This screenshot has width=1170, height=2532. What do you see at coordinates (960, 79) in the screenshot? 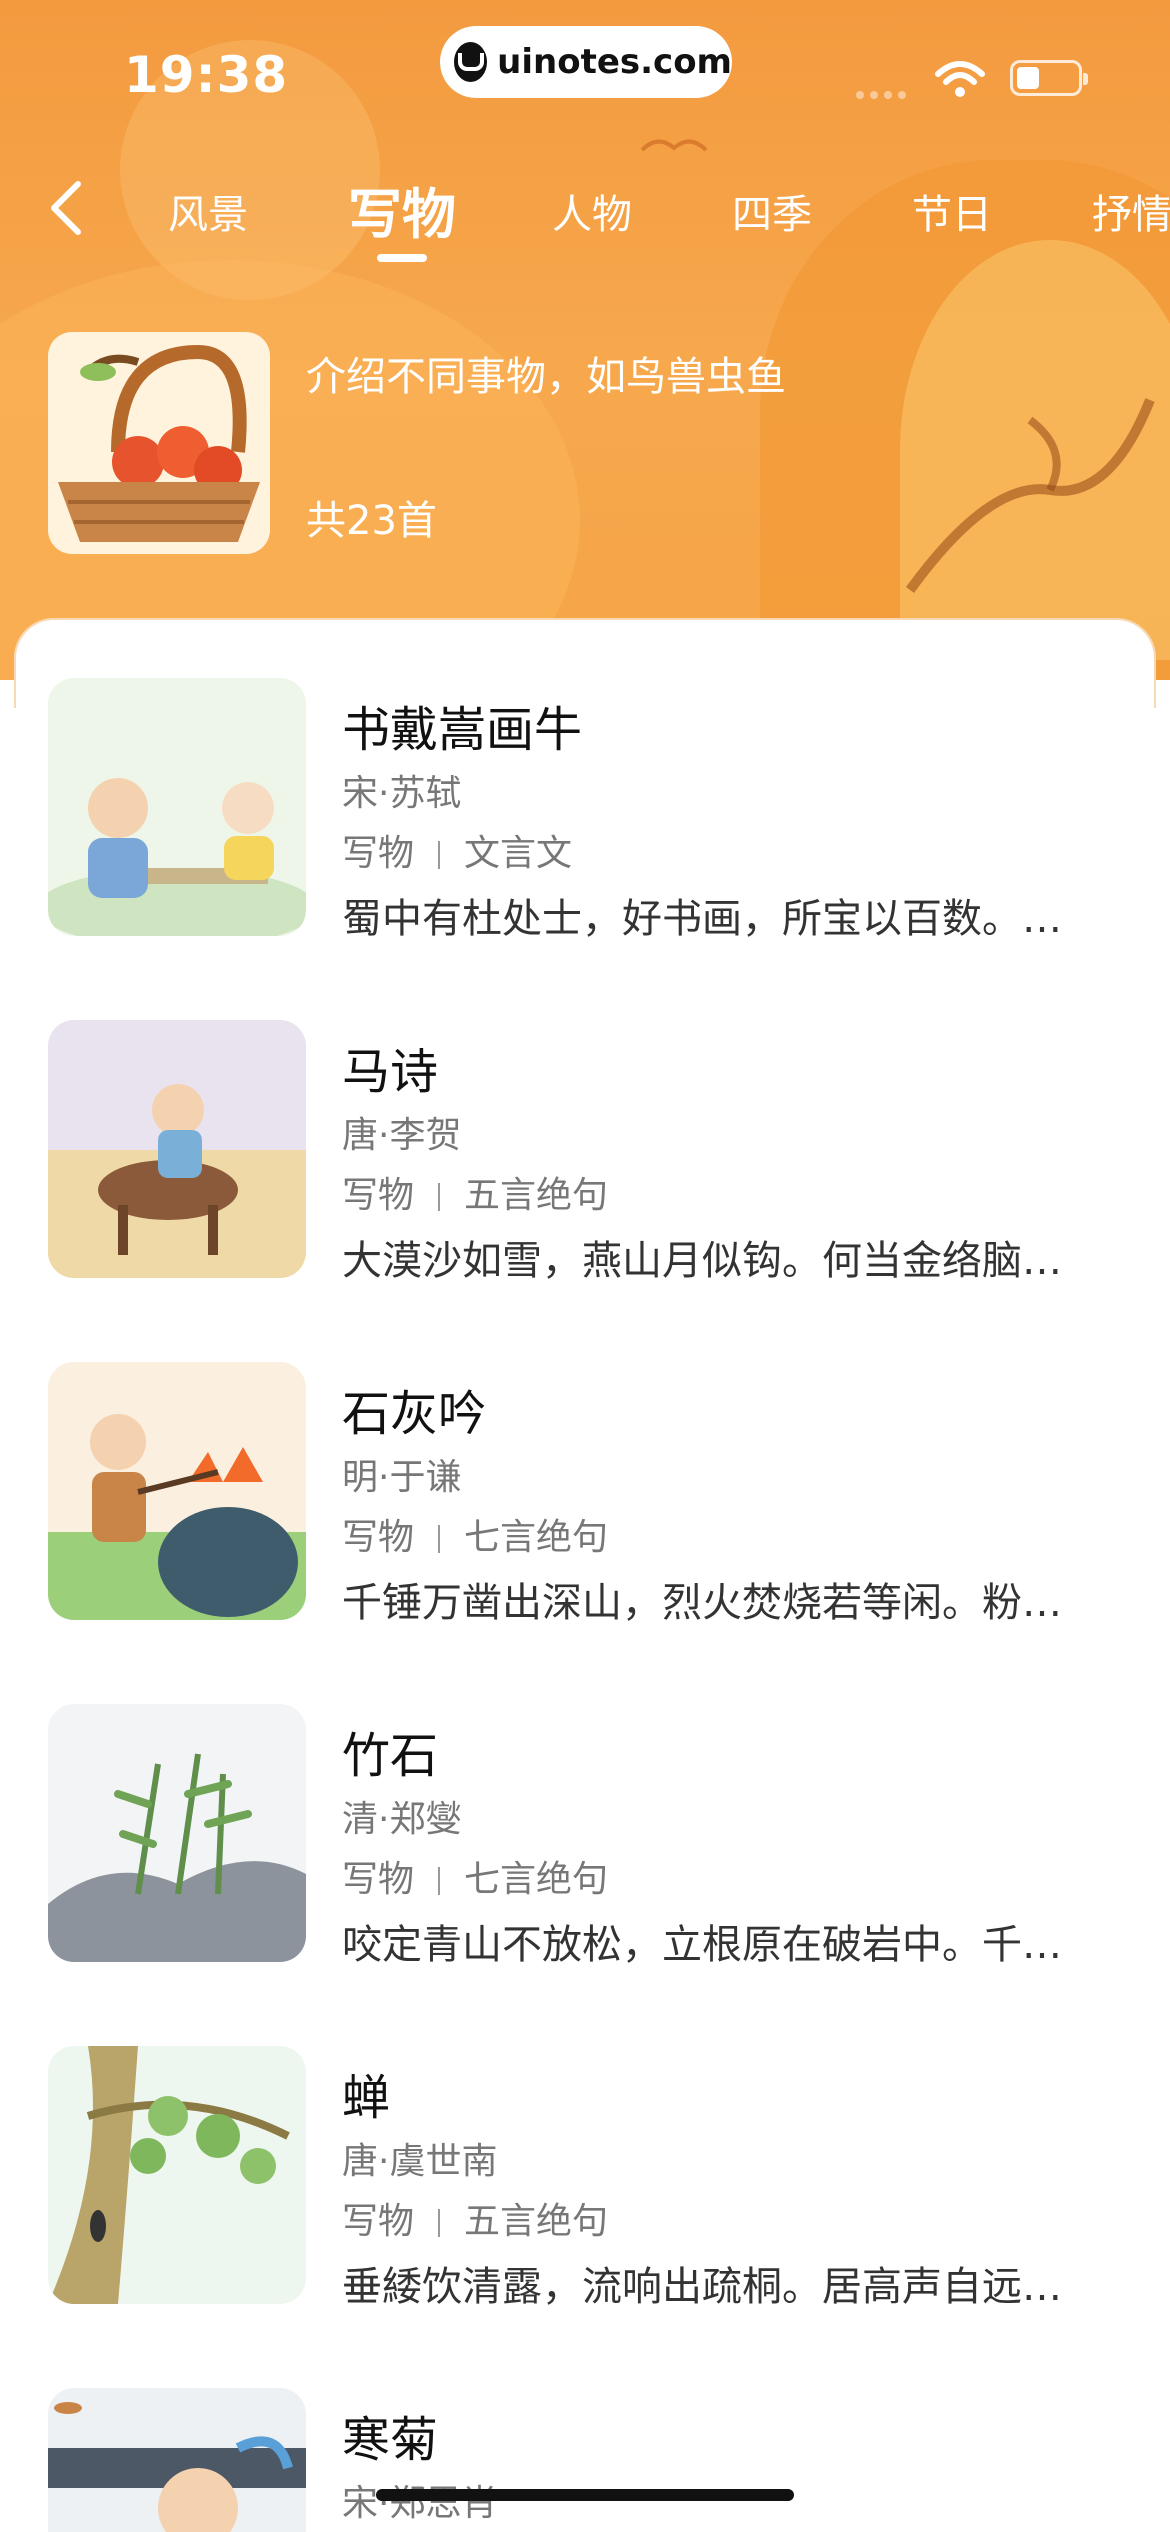
I see `wifi-icon` at bounding box center [960, 79].